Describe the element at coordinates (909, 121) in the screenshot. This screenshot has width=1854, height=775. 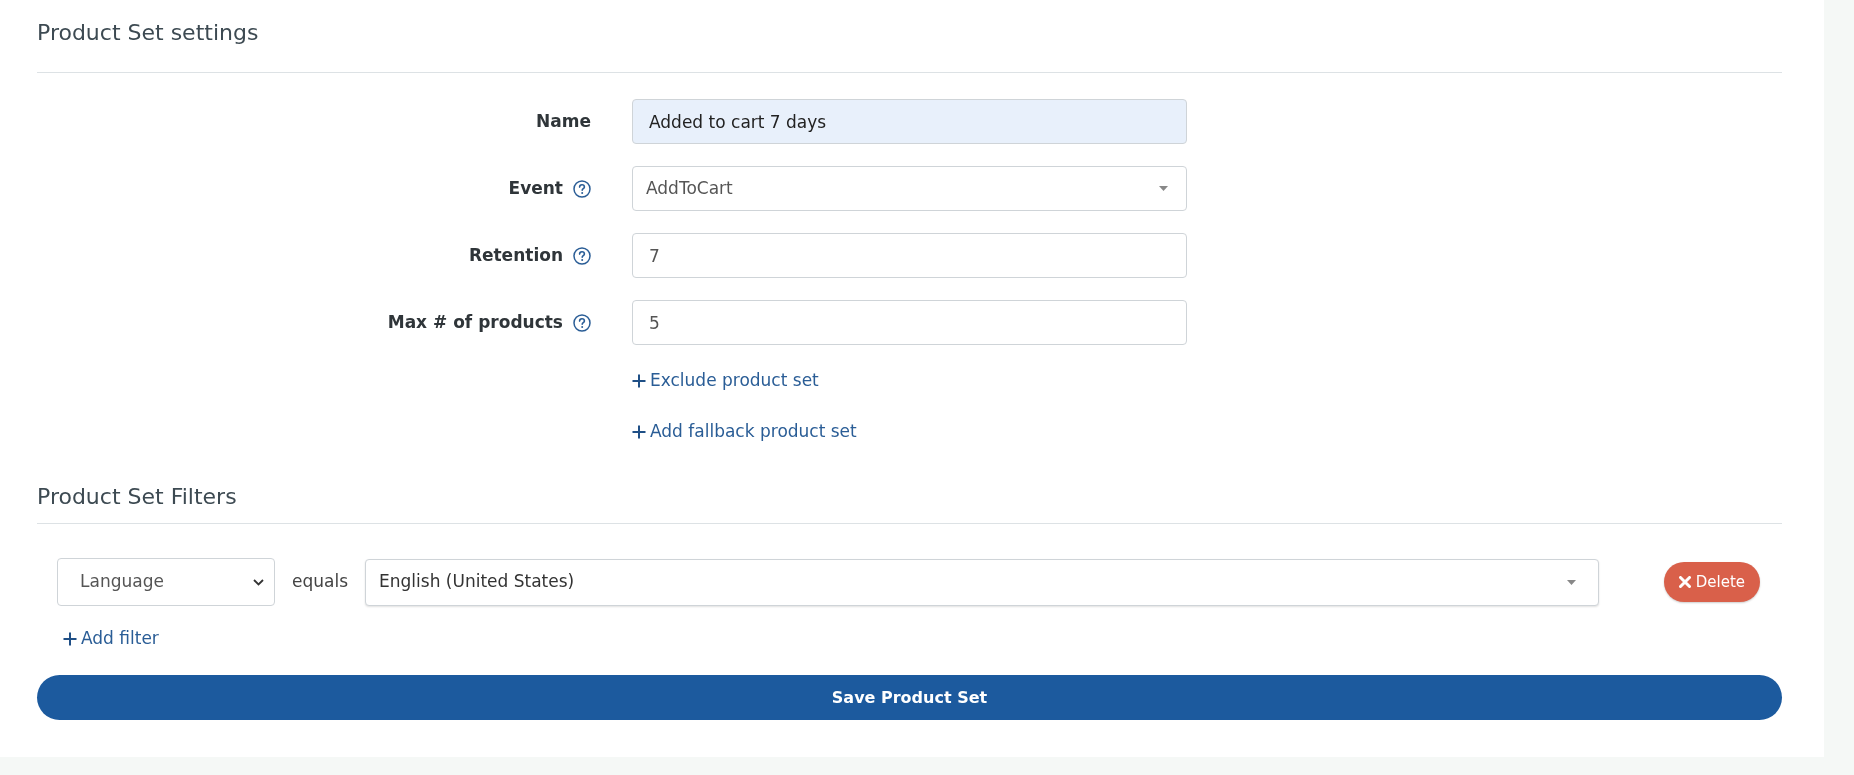
I see `text-input: Added to cart 7 days` at that location.